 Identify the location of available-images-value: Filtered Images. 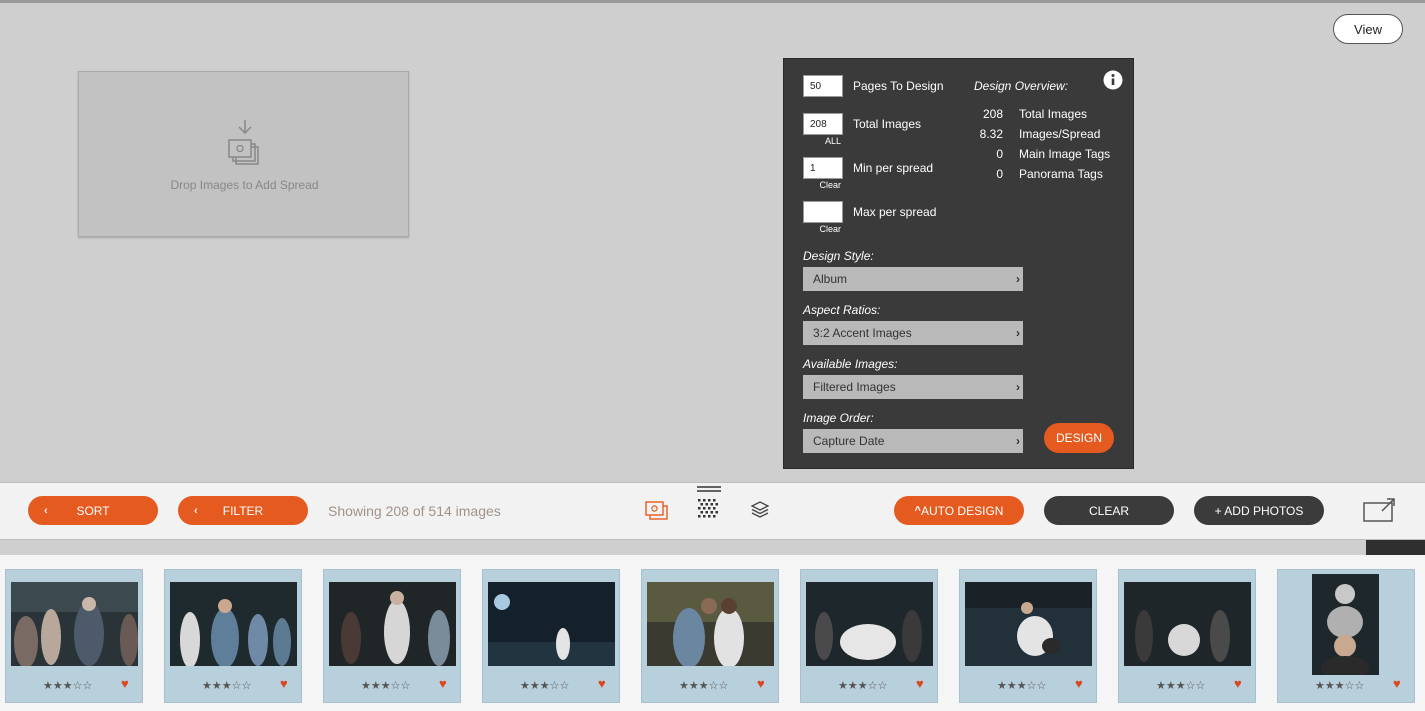
(854, 387).